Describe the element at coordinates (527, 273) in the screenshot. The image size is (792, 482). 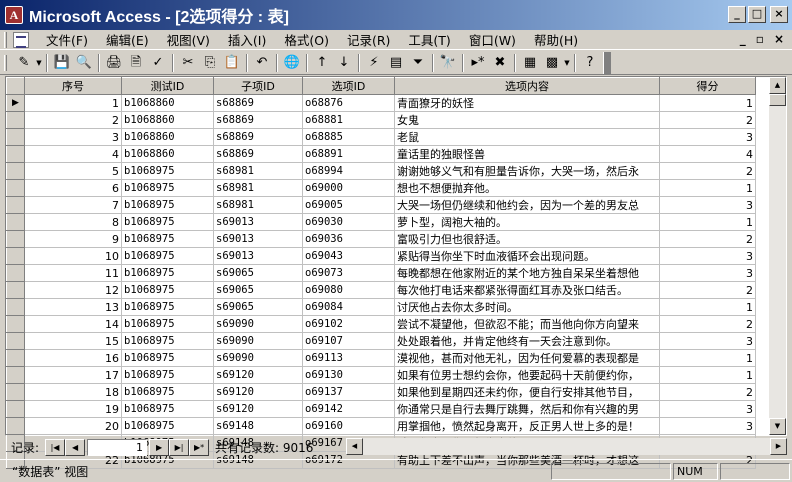
I see `table-cell: 每晚都想在他家附近的某个地方独自呆呆坐着想他` at that location.